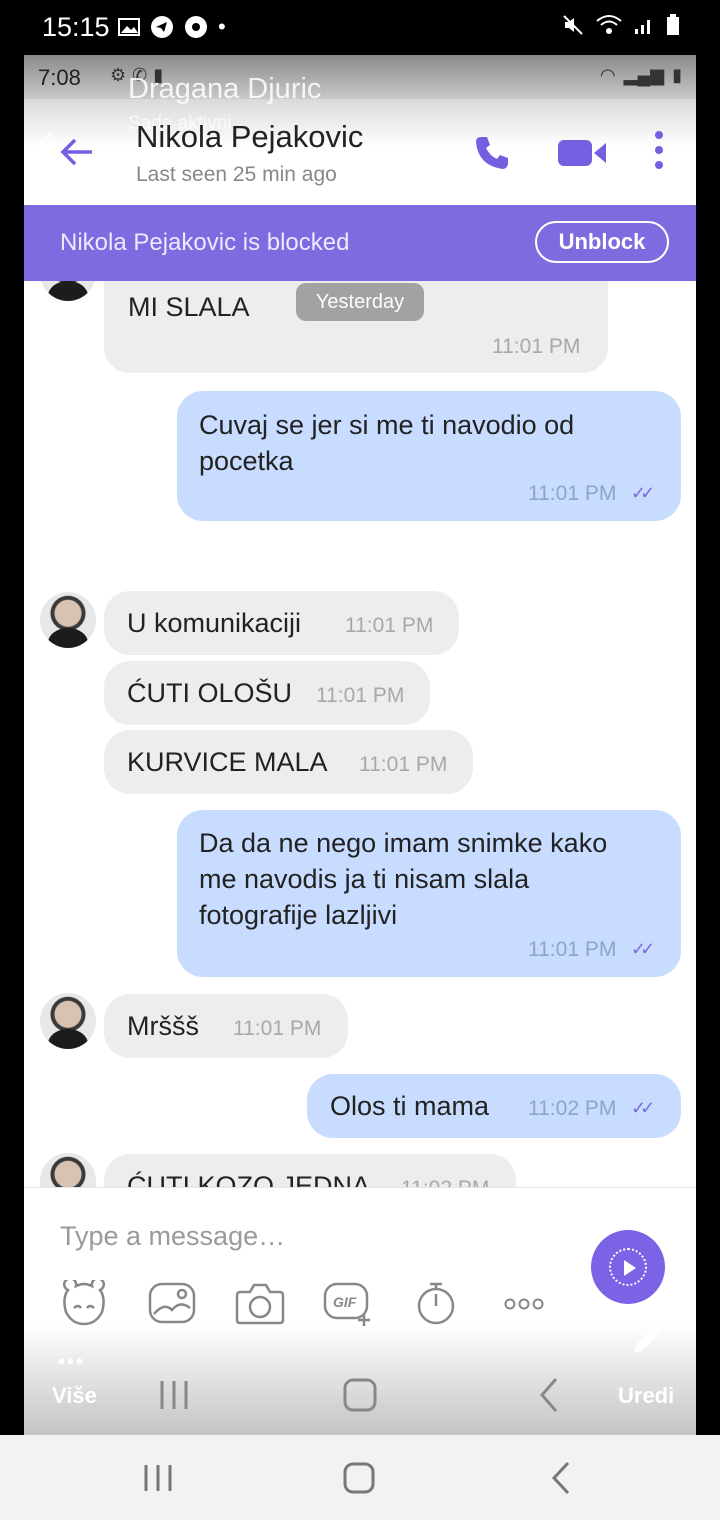 This screenshot has height=1520, width=720. I want to click on chrome-icon, so click(196, 27).